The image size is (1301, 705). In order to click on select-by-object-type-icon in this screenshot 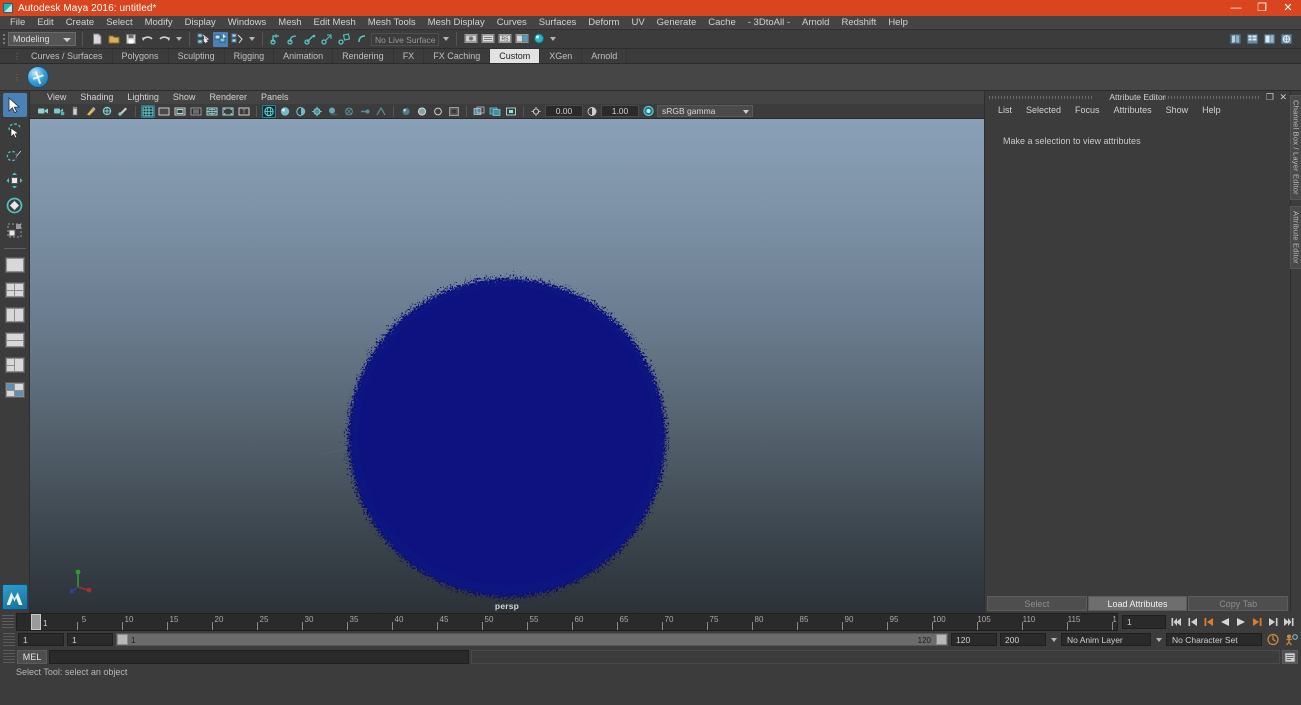, I will do `click(220, 39)`.